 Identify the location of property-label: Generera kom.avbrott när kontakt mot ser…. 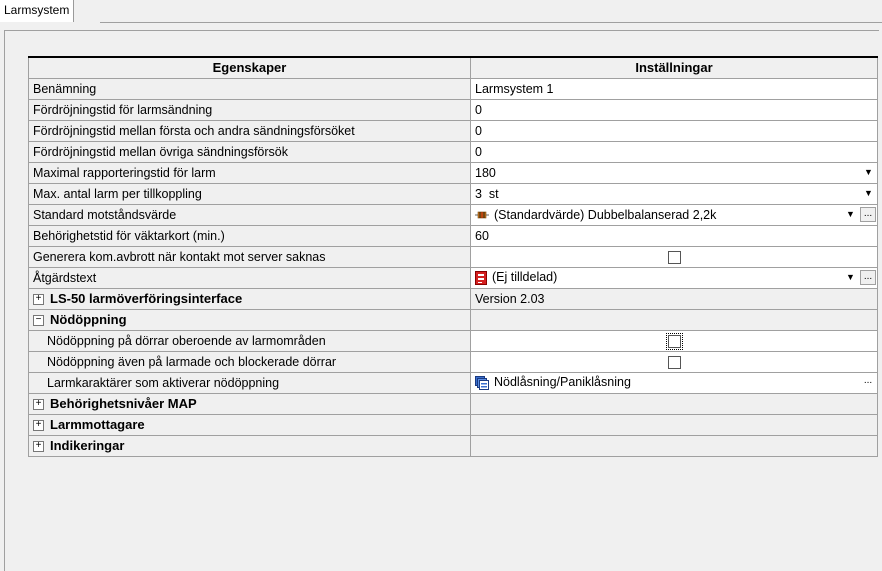
(249, 256).